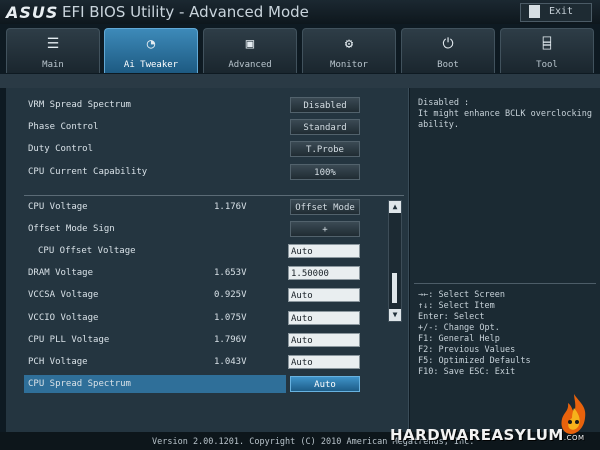 This screenshot has width=600, height=450. I want to click on tab-label: Monitor, so click(349, 65).